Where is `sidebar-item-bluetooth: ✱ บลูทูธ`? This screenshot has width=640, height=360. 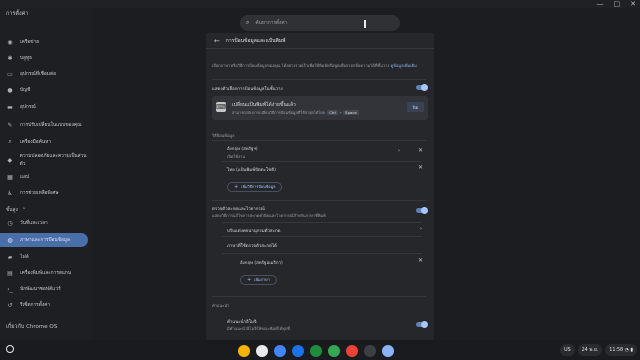
sidebar-item-bluetooth: ✱ บลูทูธ is located at coordinates (44, 58).